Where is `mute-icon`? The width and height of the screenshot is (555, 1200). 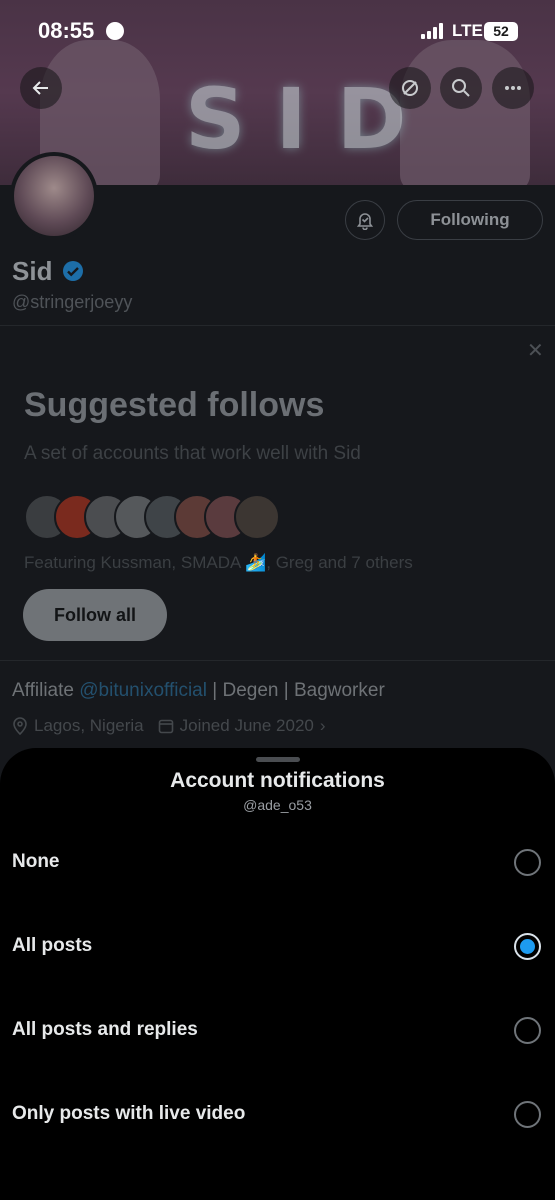
mute-icon is located at coordinates (410, 88).